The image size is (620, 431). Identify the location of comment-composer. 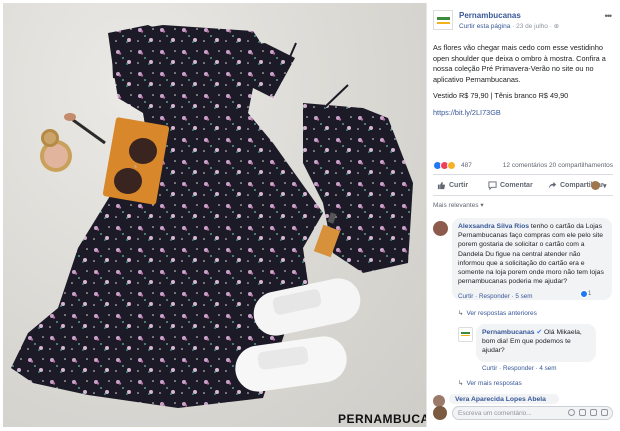
(523, 414).